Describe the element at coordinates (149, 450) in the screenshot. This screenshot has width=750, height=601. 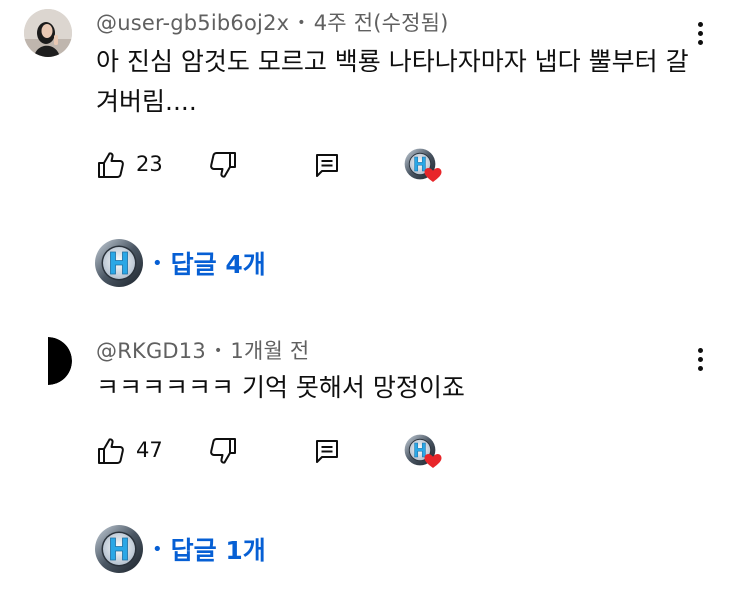
I see `like-count: 47` at that location.